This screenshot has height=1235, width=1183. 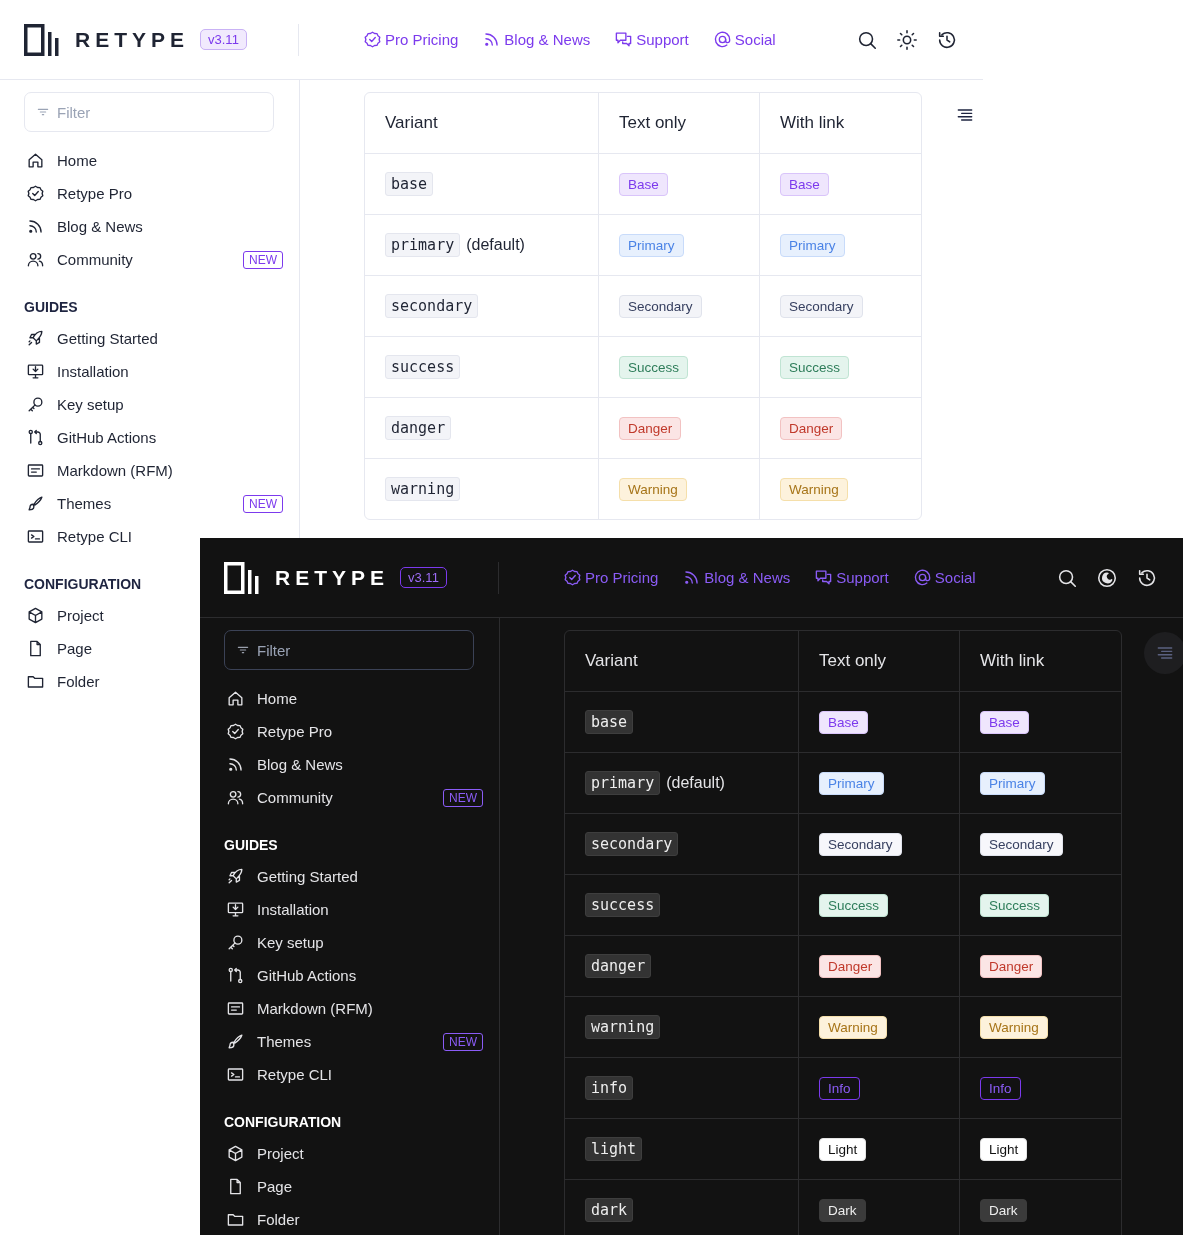 What do you see at coordinates (854, 905) in the screenshot?
I see `variant-badge: Success` at bounding box center [854, 905].